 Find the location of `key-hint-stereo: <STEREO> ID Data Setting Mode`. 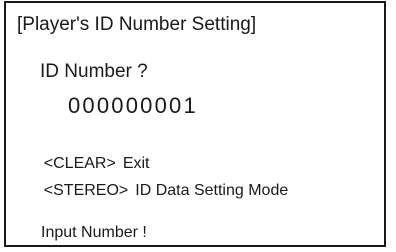

key-hint-stereo: <STEREO> ID Data Setting Mode is located at coordinates (157, 191).